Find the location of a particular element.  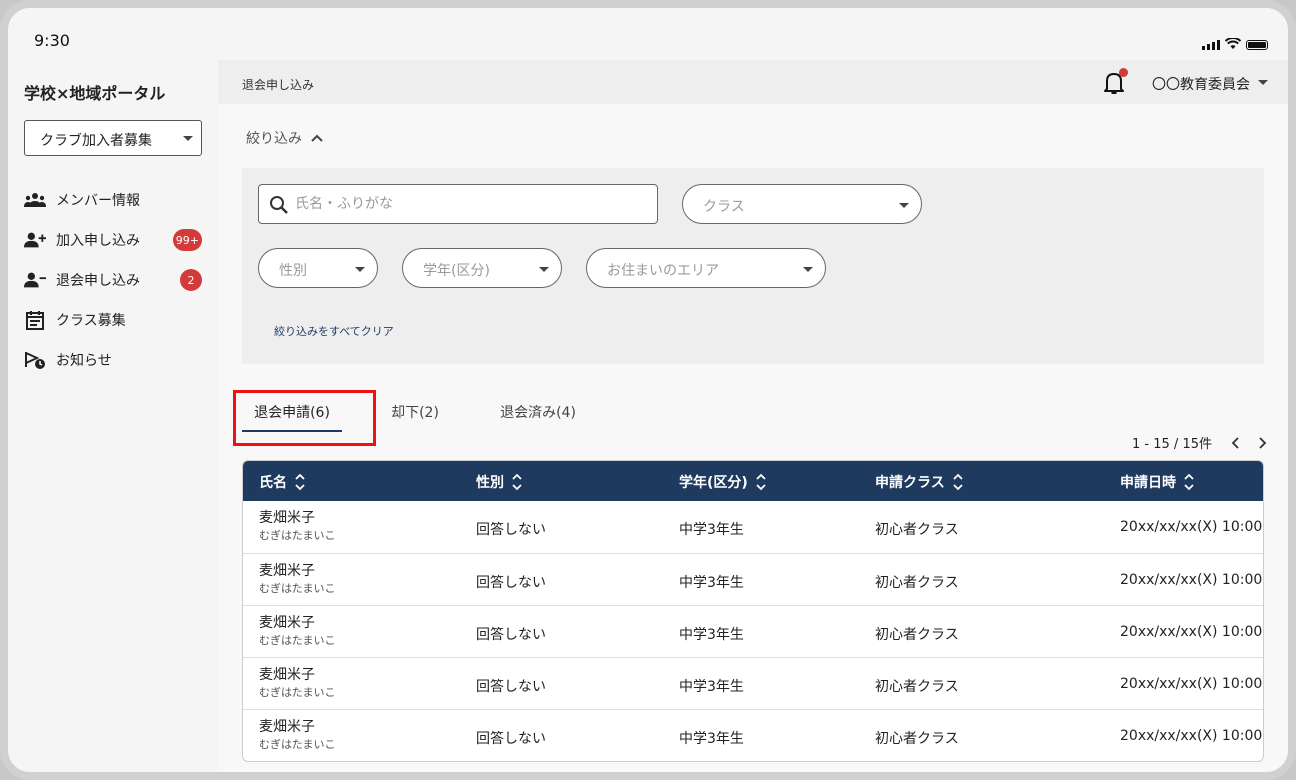

highlight-box is located at coordinates (304, 418).